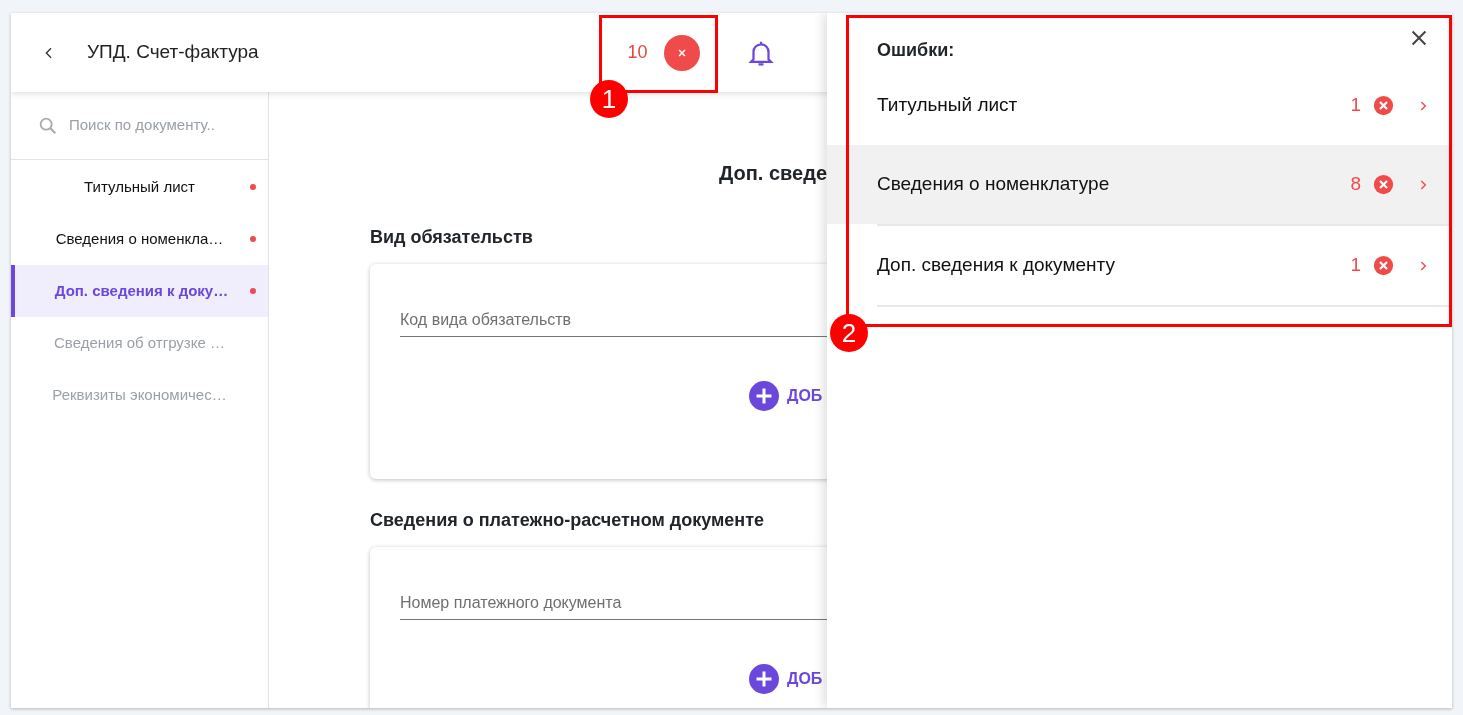 The height and width of the screenshot is (715, 1463). What do you see at coordinates (613, 320) in the screenshot?
I see `input-field: Код вида обязательств` at bounding box center [613, 320].